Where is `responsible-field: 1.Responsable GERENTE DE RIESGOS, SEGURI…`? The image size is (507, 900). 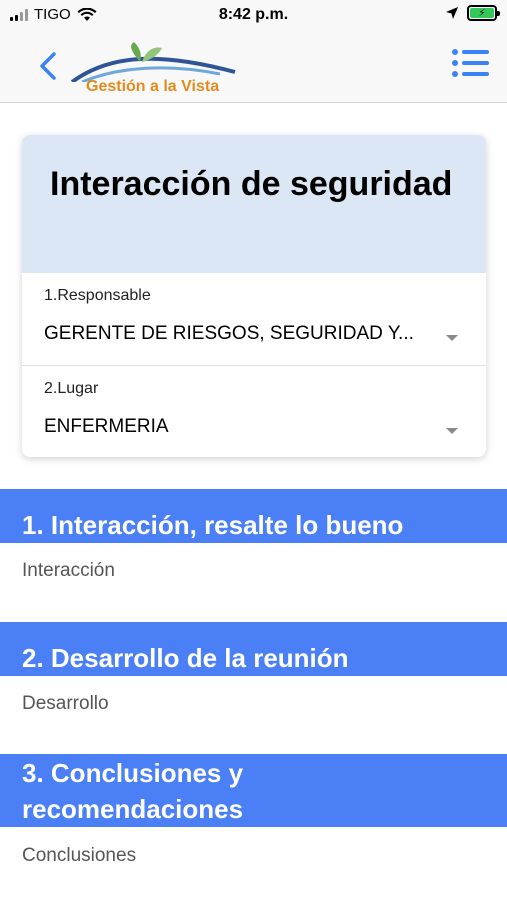
responsible-field: 1.Responsable GERENTE DE RIESGOS, SEGURI… is located at coordinates (254, 319).